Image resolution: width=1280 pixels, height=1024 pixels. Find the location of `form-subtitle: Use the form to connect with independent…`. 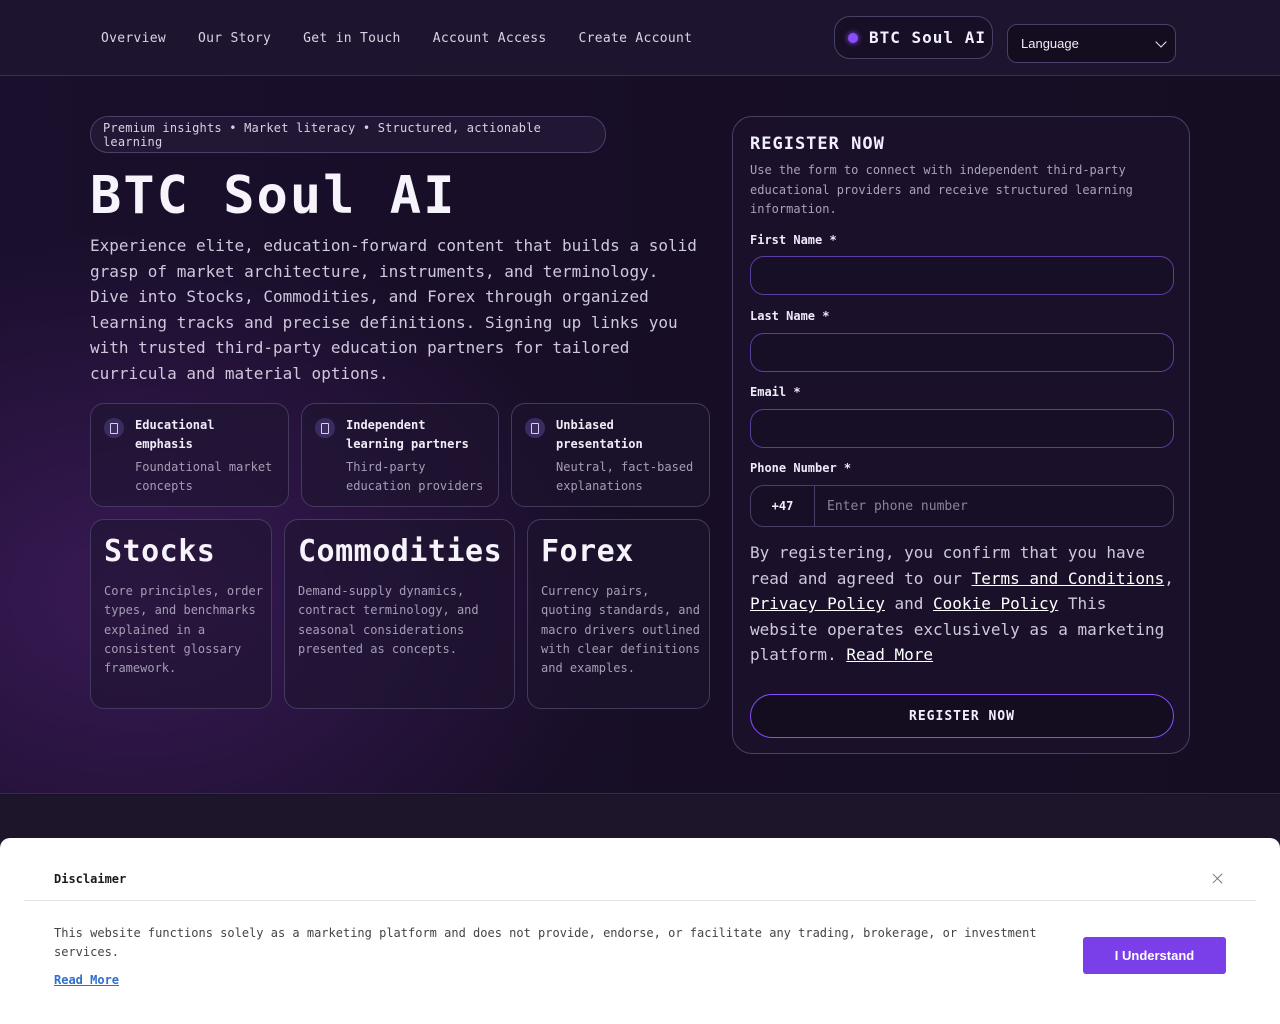

form-subtitle: Use the form to connect with independent… is located at coordinates (941, 189).